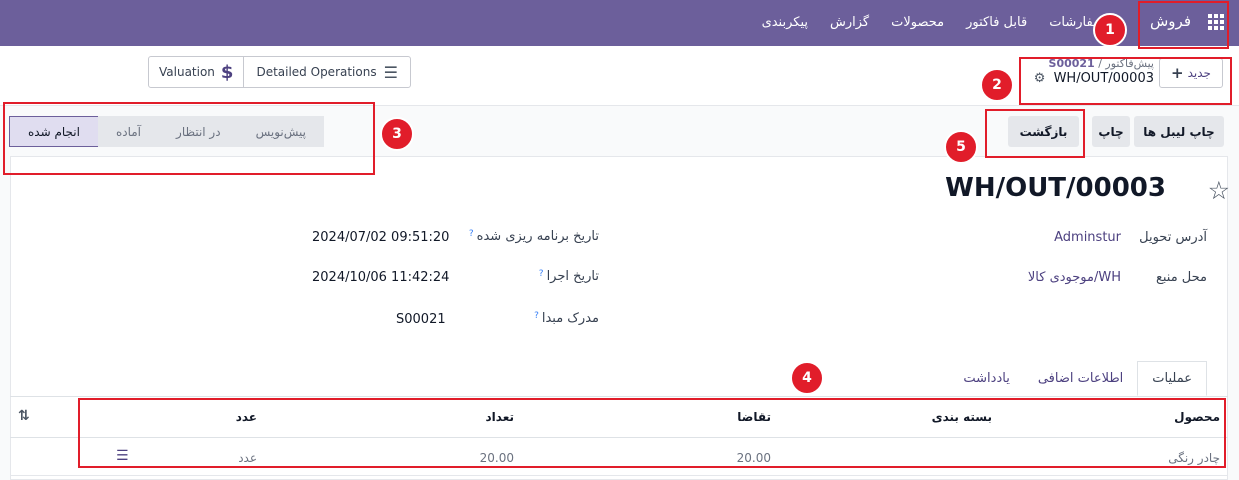 Image resolution: width=1239 pixels, height=480 pixels. I want to click on detailed-operations-button: Detailed Operations ☰, so click(326, 72).